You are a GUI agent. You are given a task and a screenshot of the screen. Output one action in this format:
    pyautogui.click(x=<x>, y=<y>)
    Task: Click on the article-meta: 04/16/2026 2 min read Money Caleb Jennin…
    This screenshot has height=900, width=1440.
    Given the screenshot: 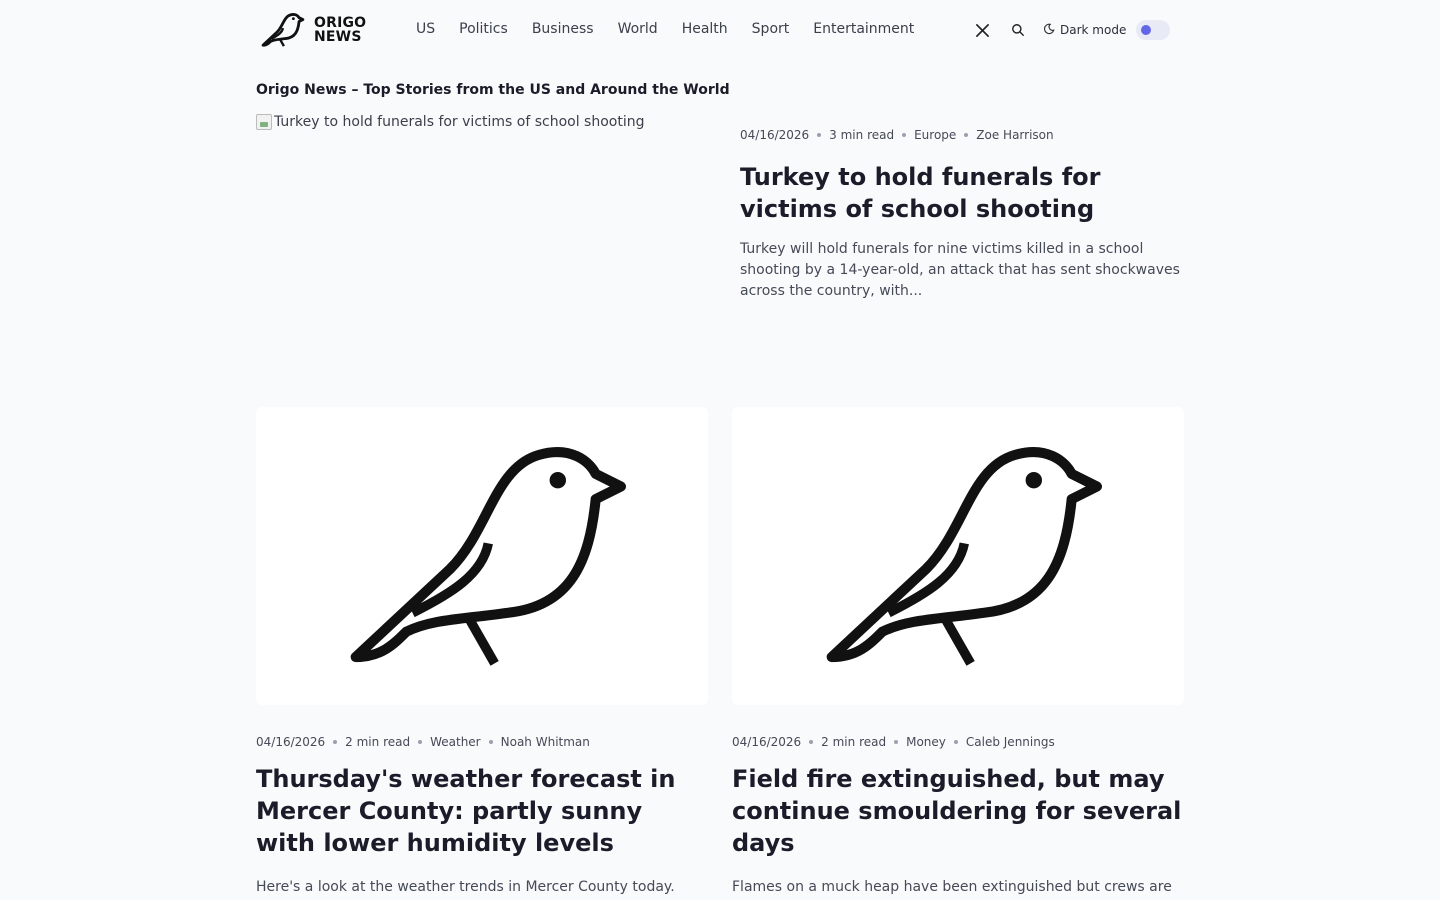 What is the action you would take?
    pyautogui.click(x=958, y=742)
    